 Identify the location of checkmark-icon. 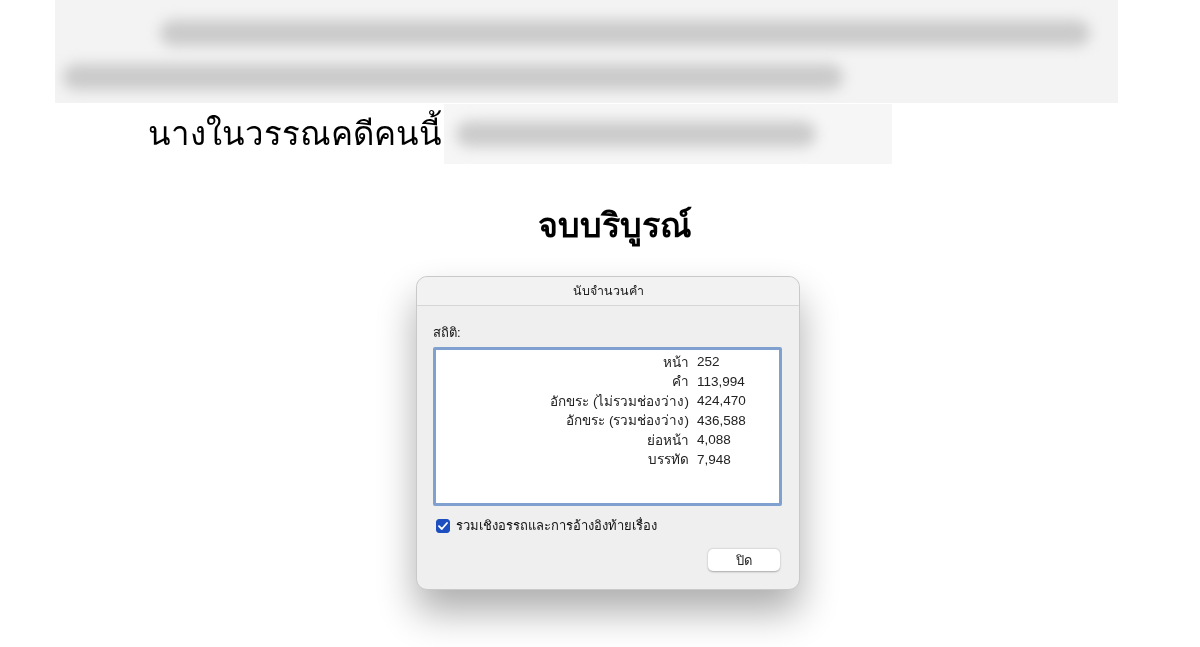
(443, 526).